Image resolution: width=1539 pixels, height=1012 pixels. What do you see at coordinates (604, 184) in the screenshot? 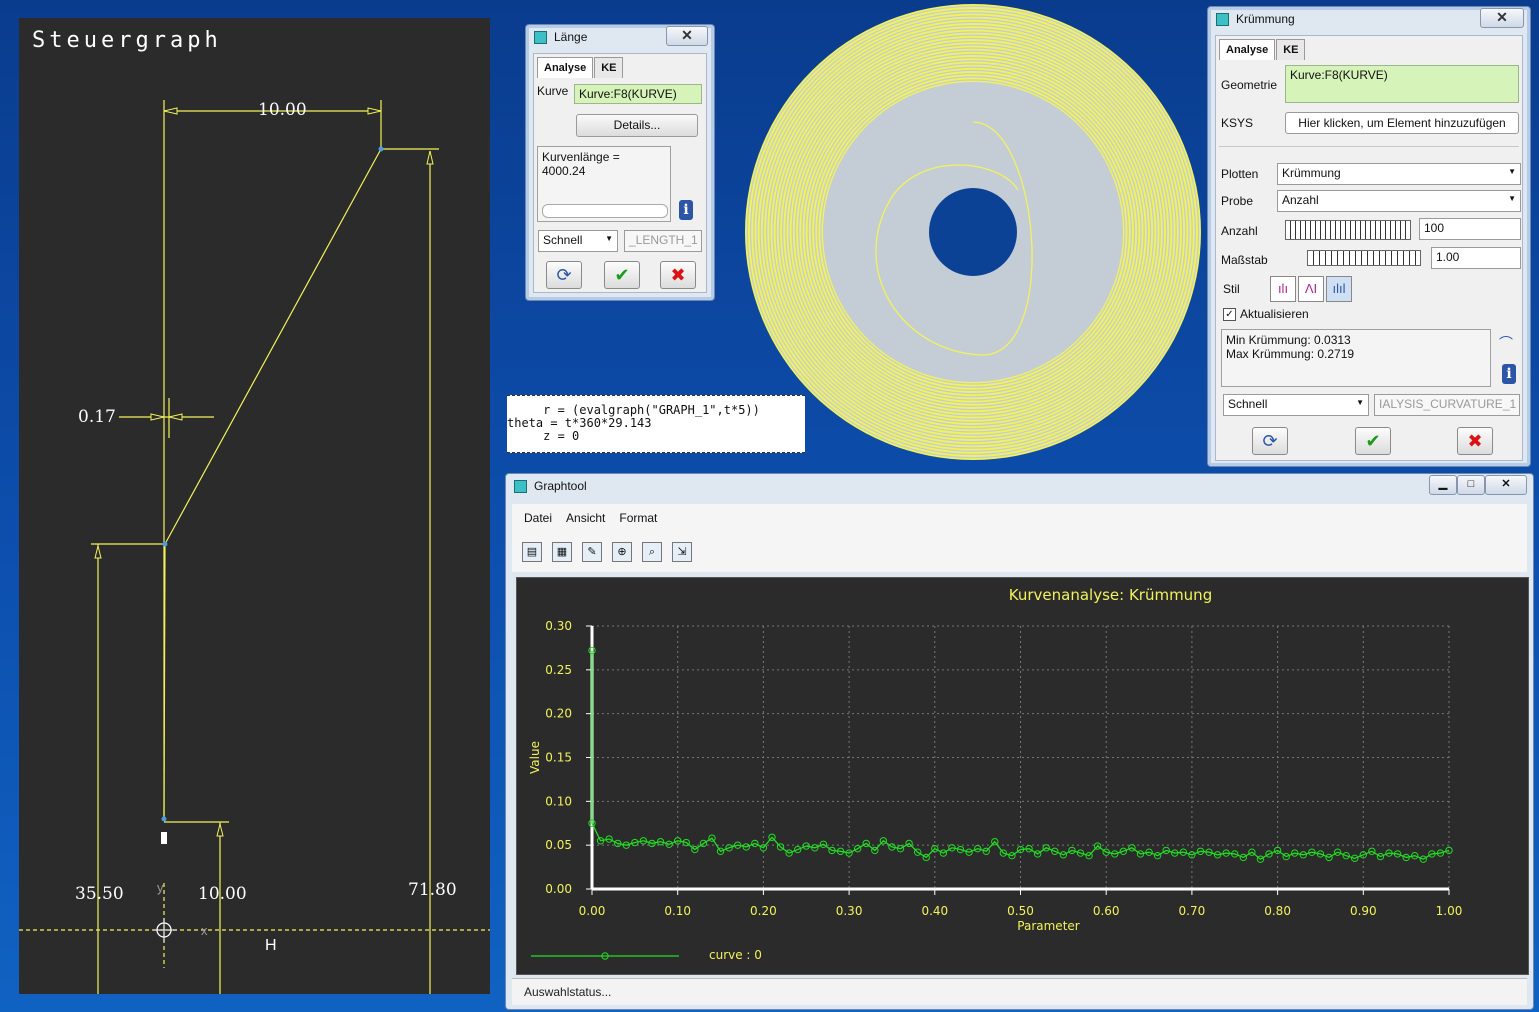
I see `result-textbox: Kurvenlänge = 4000.24` at bounding box center [604, 184].